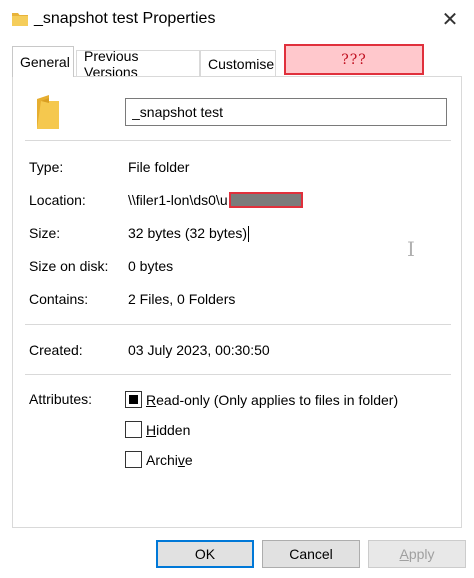  I want to click on redacted-tab-annotation: ???, so click(354, 59).